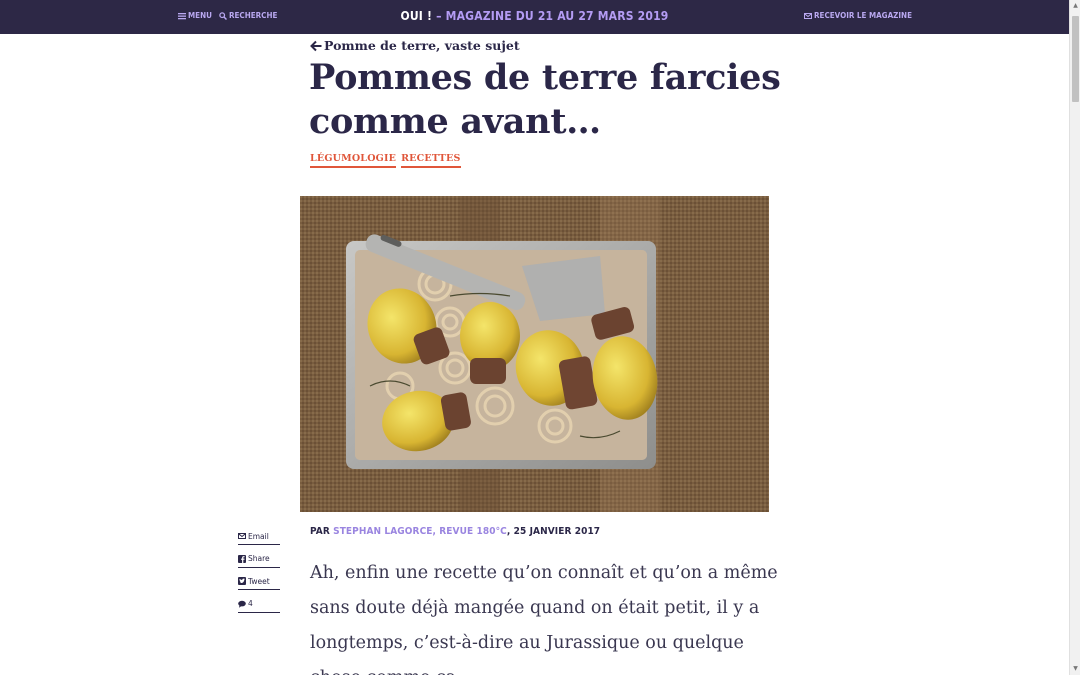 The image size is (1080, 675). What do you see at coordinates (416, 16) in the screenshot?
I see `brand-name: OUI !` at bounding box center [416, 16].